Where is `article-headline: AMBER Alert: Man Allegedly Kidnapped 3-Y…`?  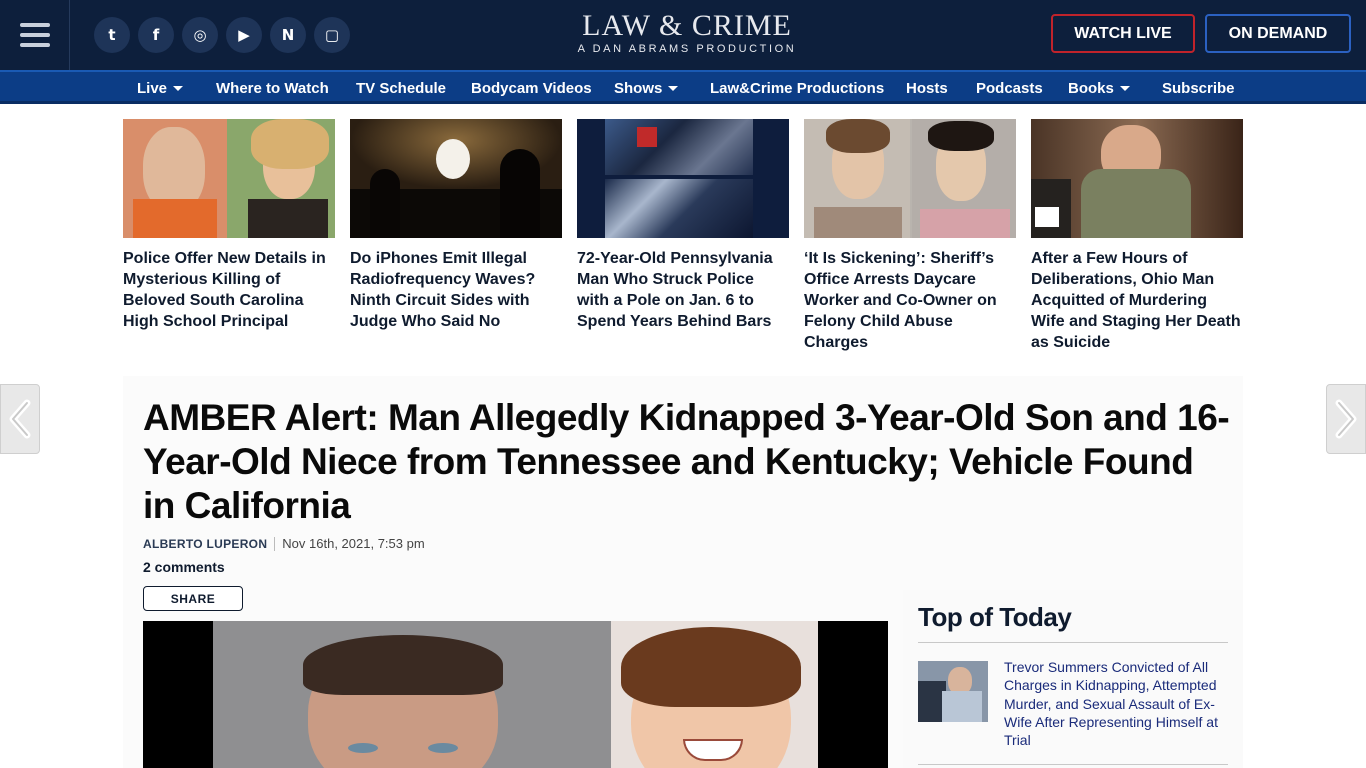
article-headline: AMBER Alert: Man Allegedly Kidnapped 3-Y… is located at coordinates (686, 461).